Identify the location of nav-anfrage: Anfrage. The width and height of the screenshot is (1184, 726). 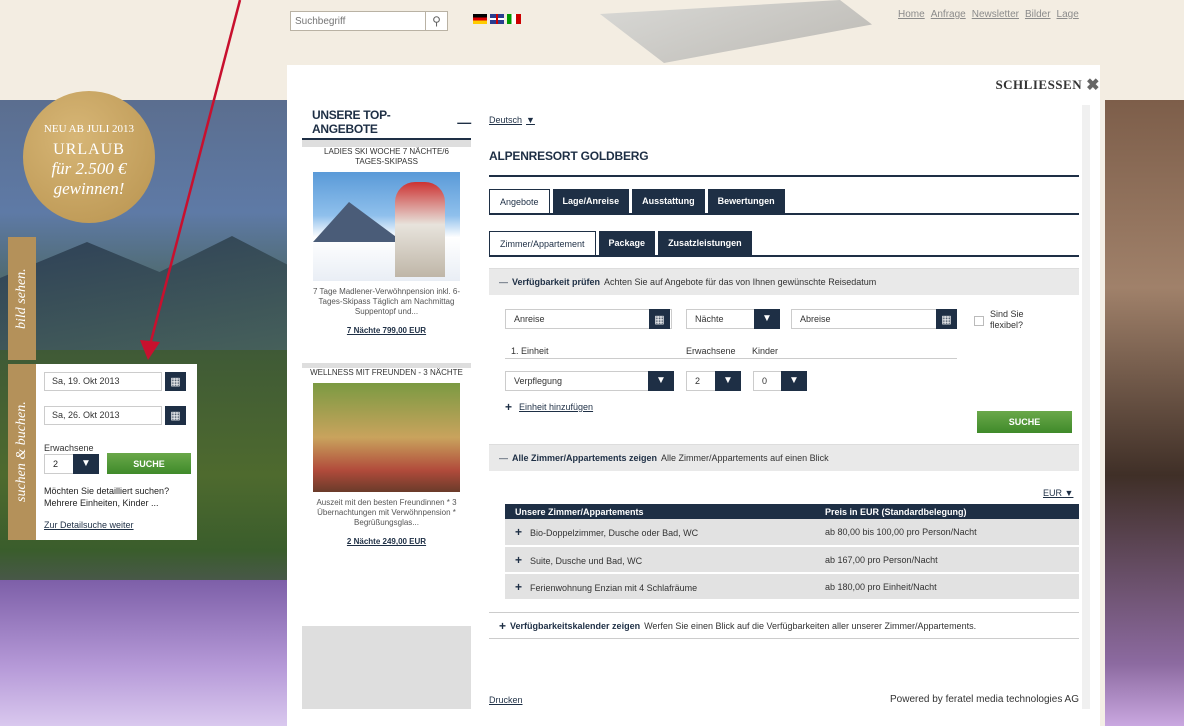
(948, 14).